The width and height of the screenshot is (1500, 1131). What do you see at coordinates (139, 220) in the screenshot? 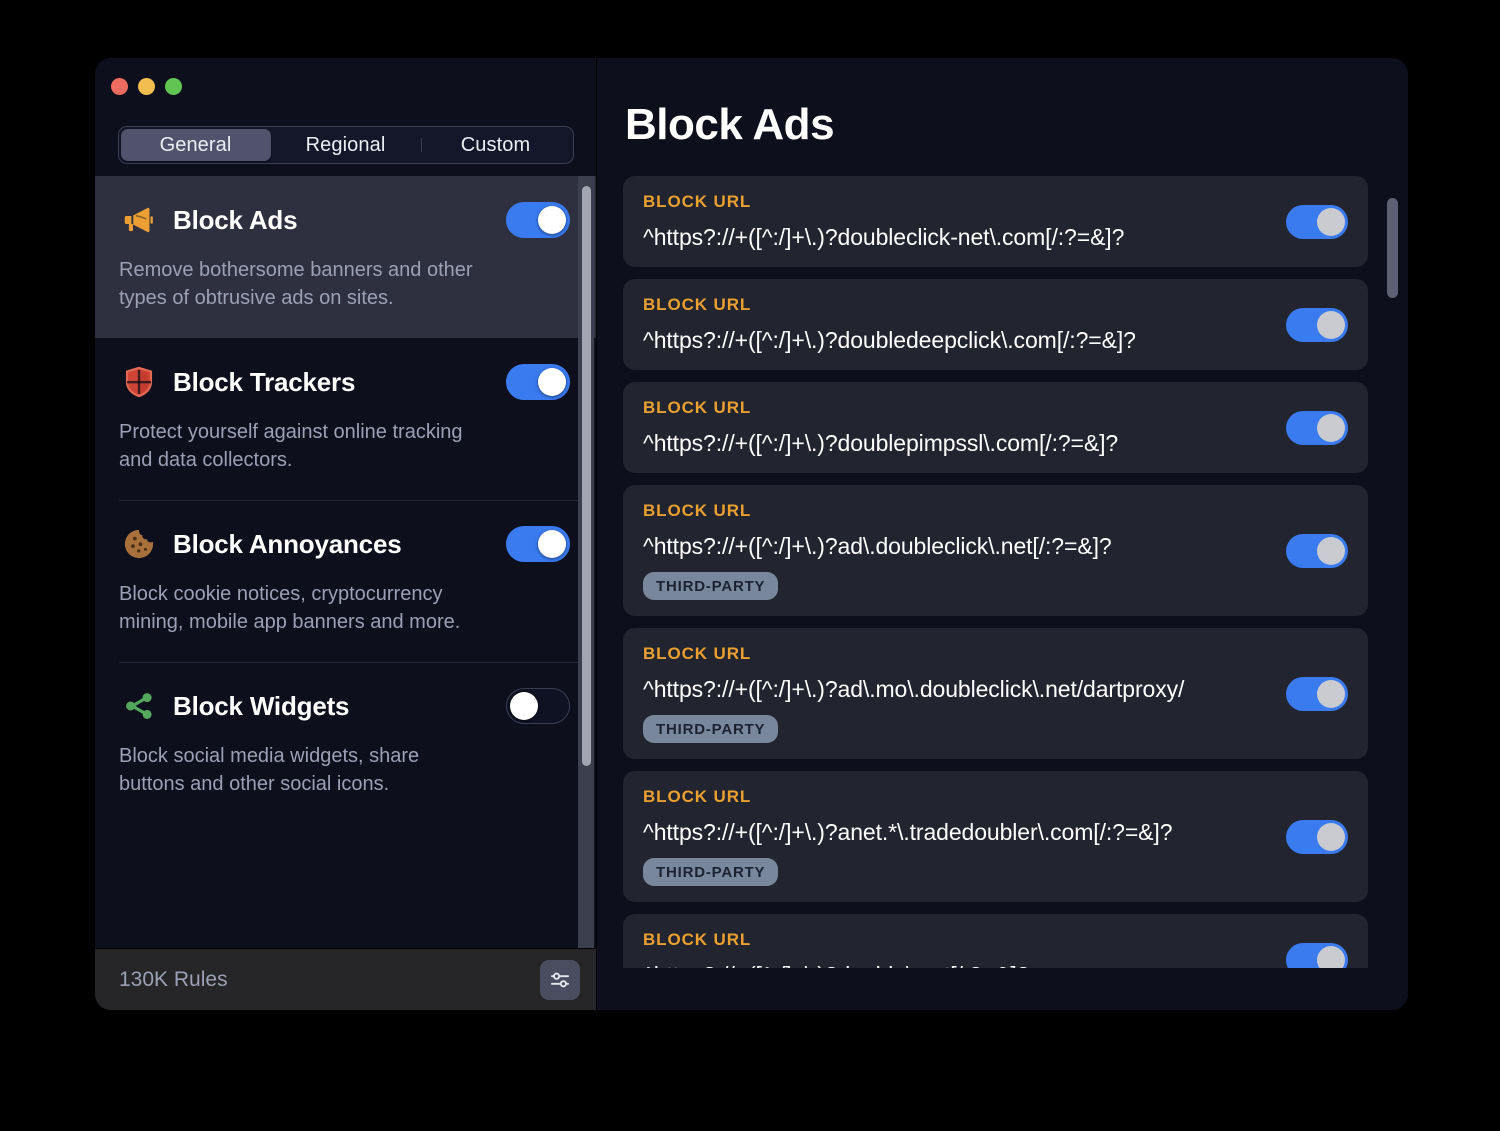
I see `megaphone-icon` at bounding box center [139, 220].